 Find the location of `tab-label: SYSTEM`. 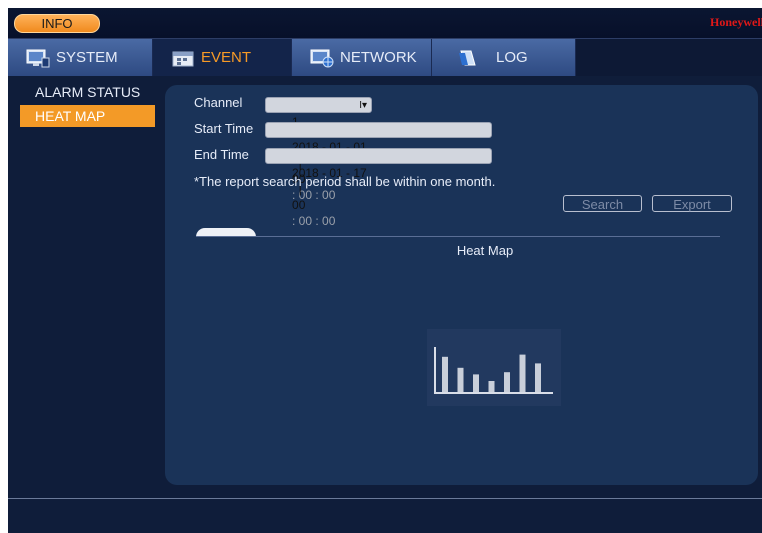

tab-label: SYSTEM is located at coordinates (87, 57).